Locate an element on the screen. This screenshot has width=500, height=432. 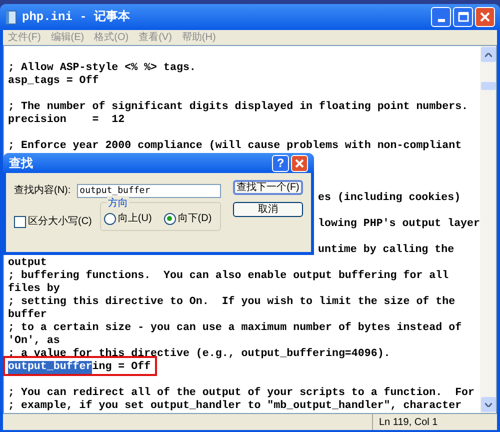
scroll-down-button is located at coordinates (488, 404).